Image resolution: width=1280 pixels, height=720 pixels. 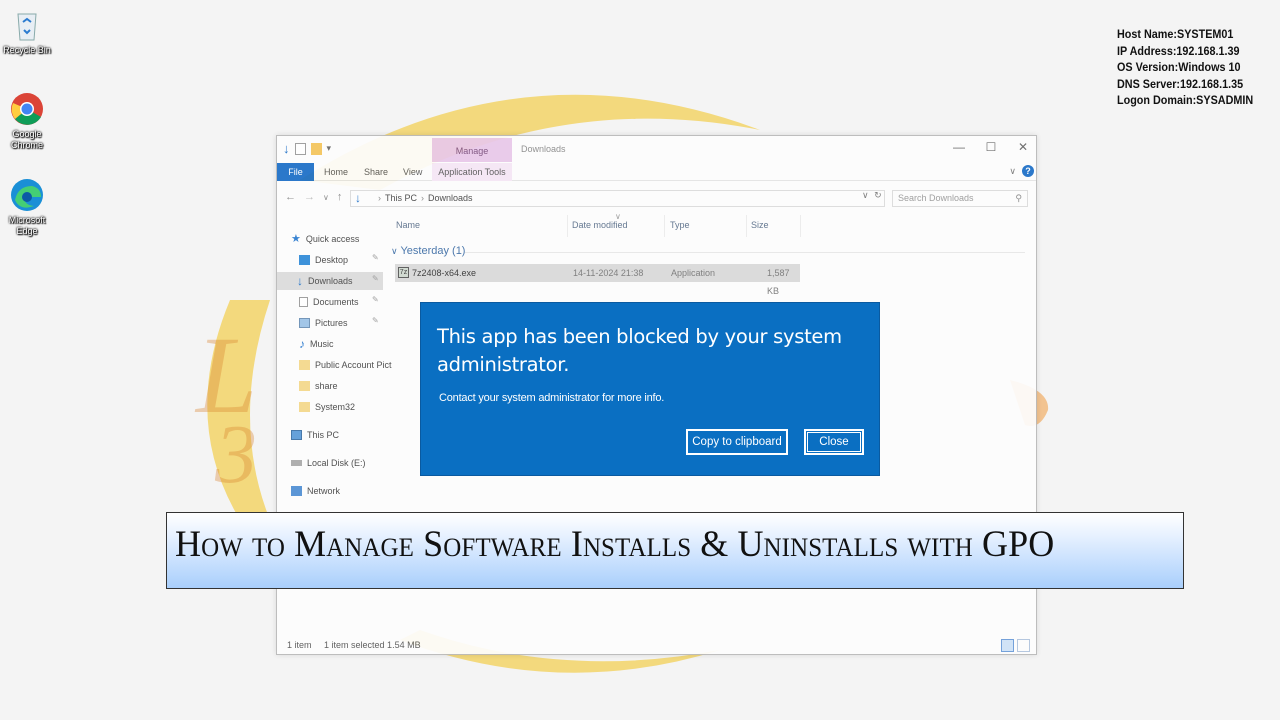 I want to click on download-arrow-icon: ↓, so click(x=286, y=148).